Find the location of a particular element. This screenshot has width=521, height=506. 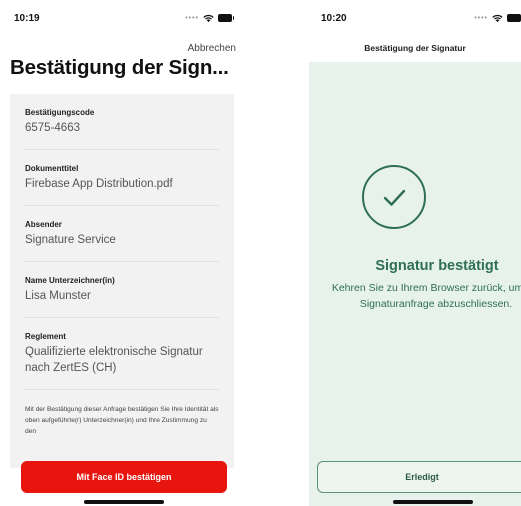

success-title: Signatur bestätigt is located at coordinates (437, 266).